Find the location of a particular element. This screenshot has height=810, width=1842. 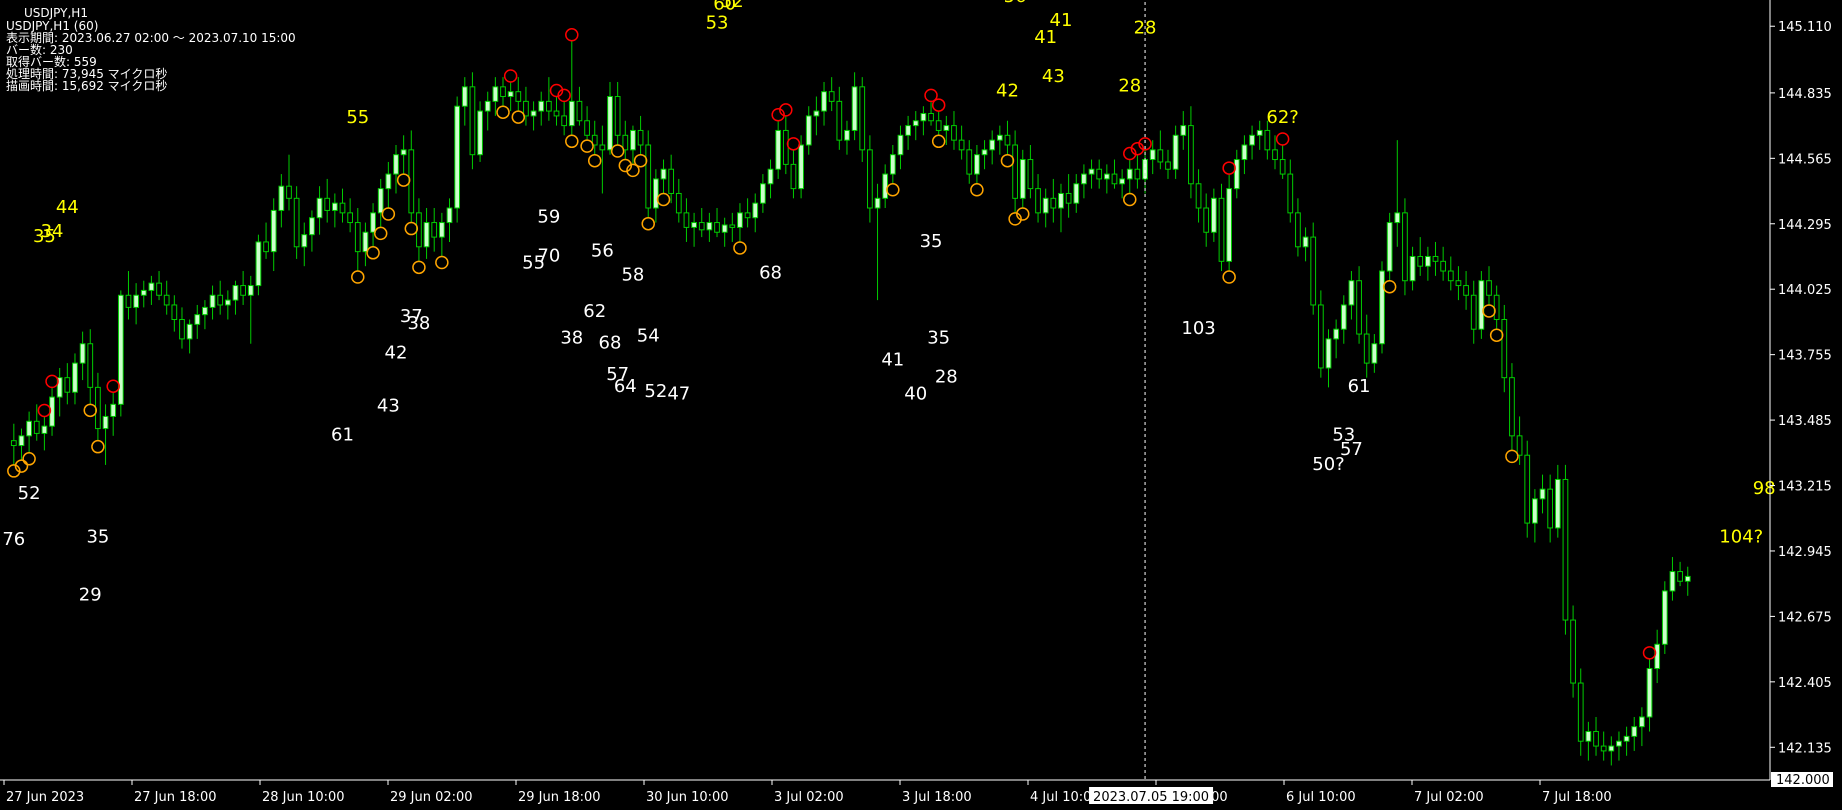

time-tick-label: 6 Jul 10:00 is located at coordinates (1321, 797).